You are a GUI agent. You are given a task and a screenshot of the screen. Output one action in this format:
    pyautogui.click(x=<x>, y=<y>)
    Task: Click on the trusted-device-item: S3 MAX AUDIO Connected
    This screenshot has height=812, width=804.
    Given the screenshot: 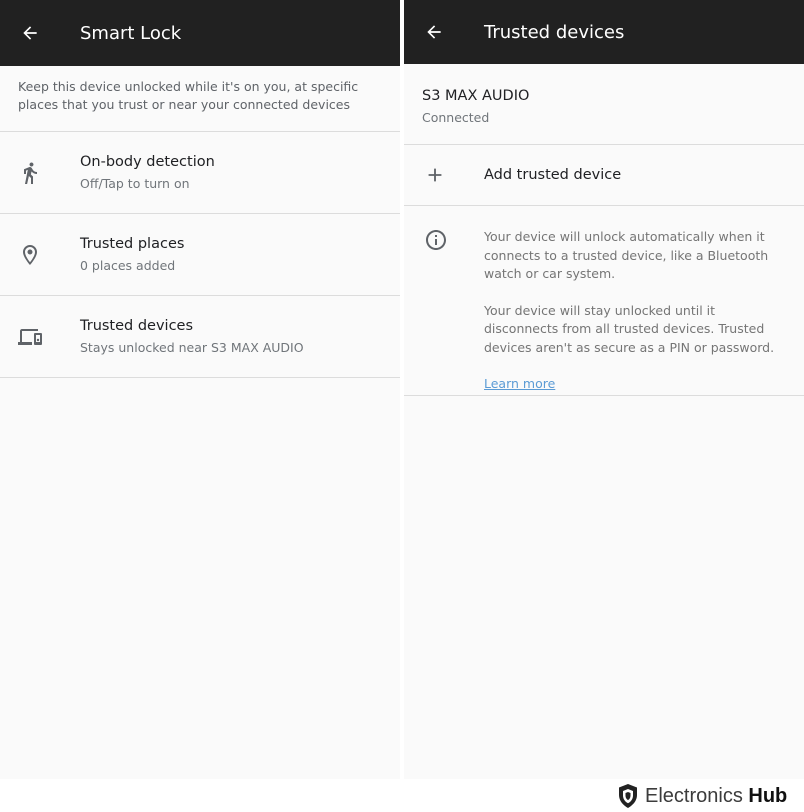 What is the action you would take?
    pyautogui.click(x=604, y=104)
    